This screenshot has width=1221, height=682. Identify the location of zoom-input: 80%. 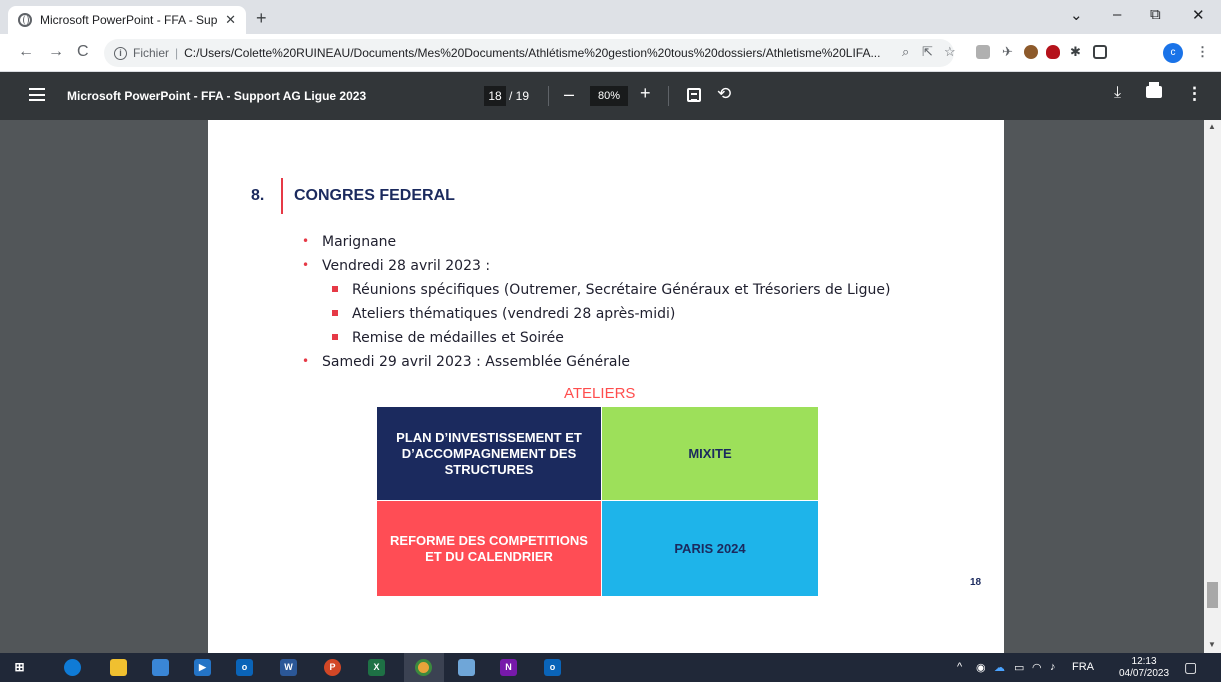
(609, 96).